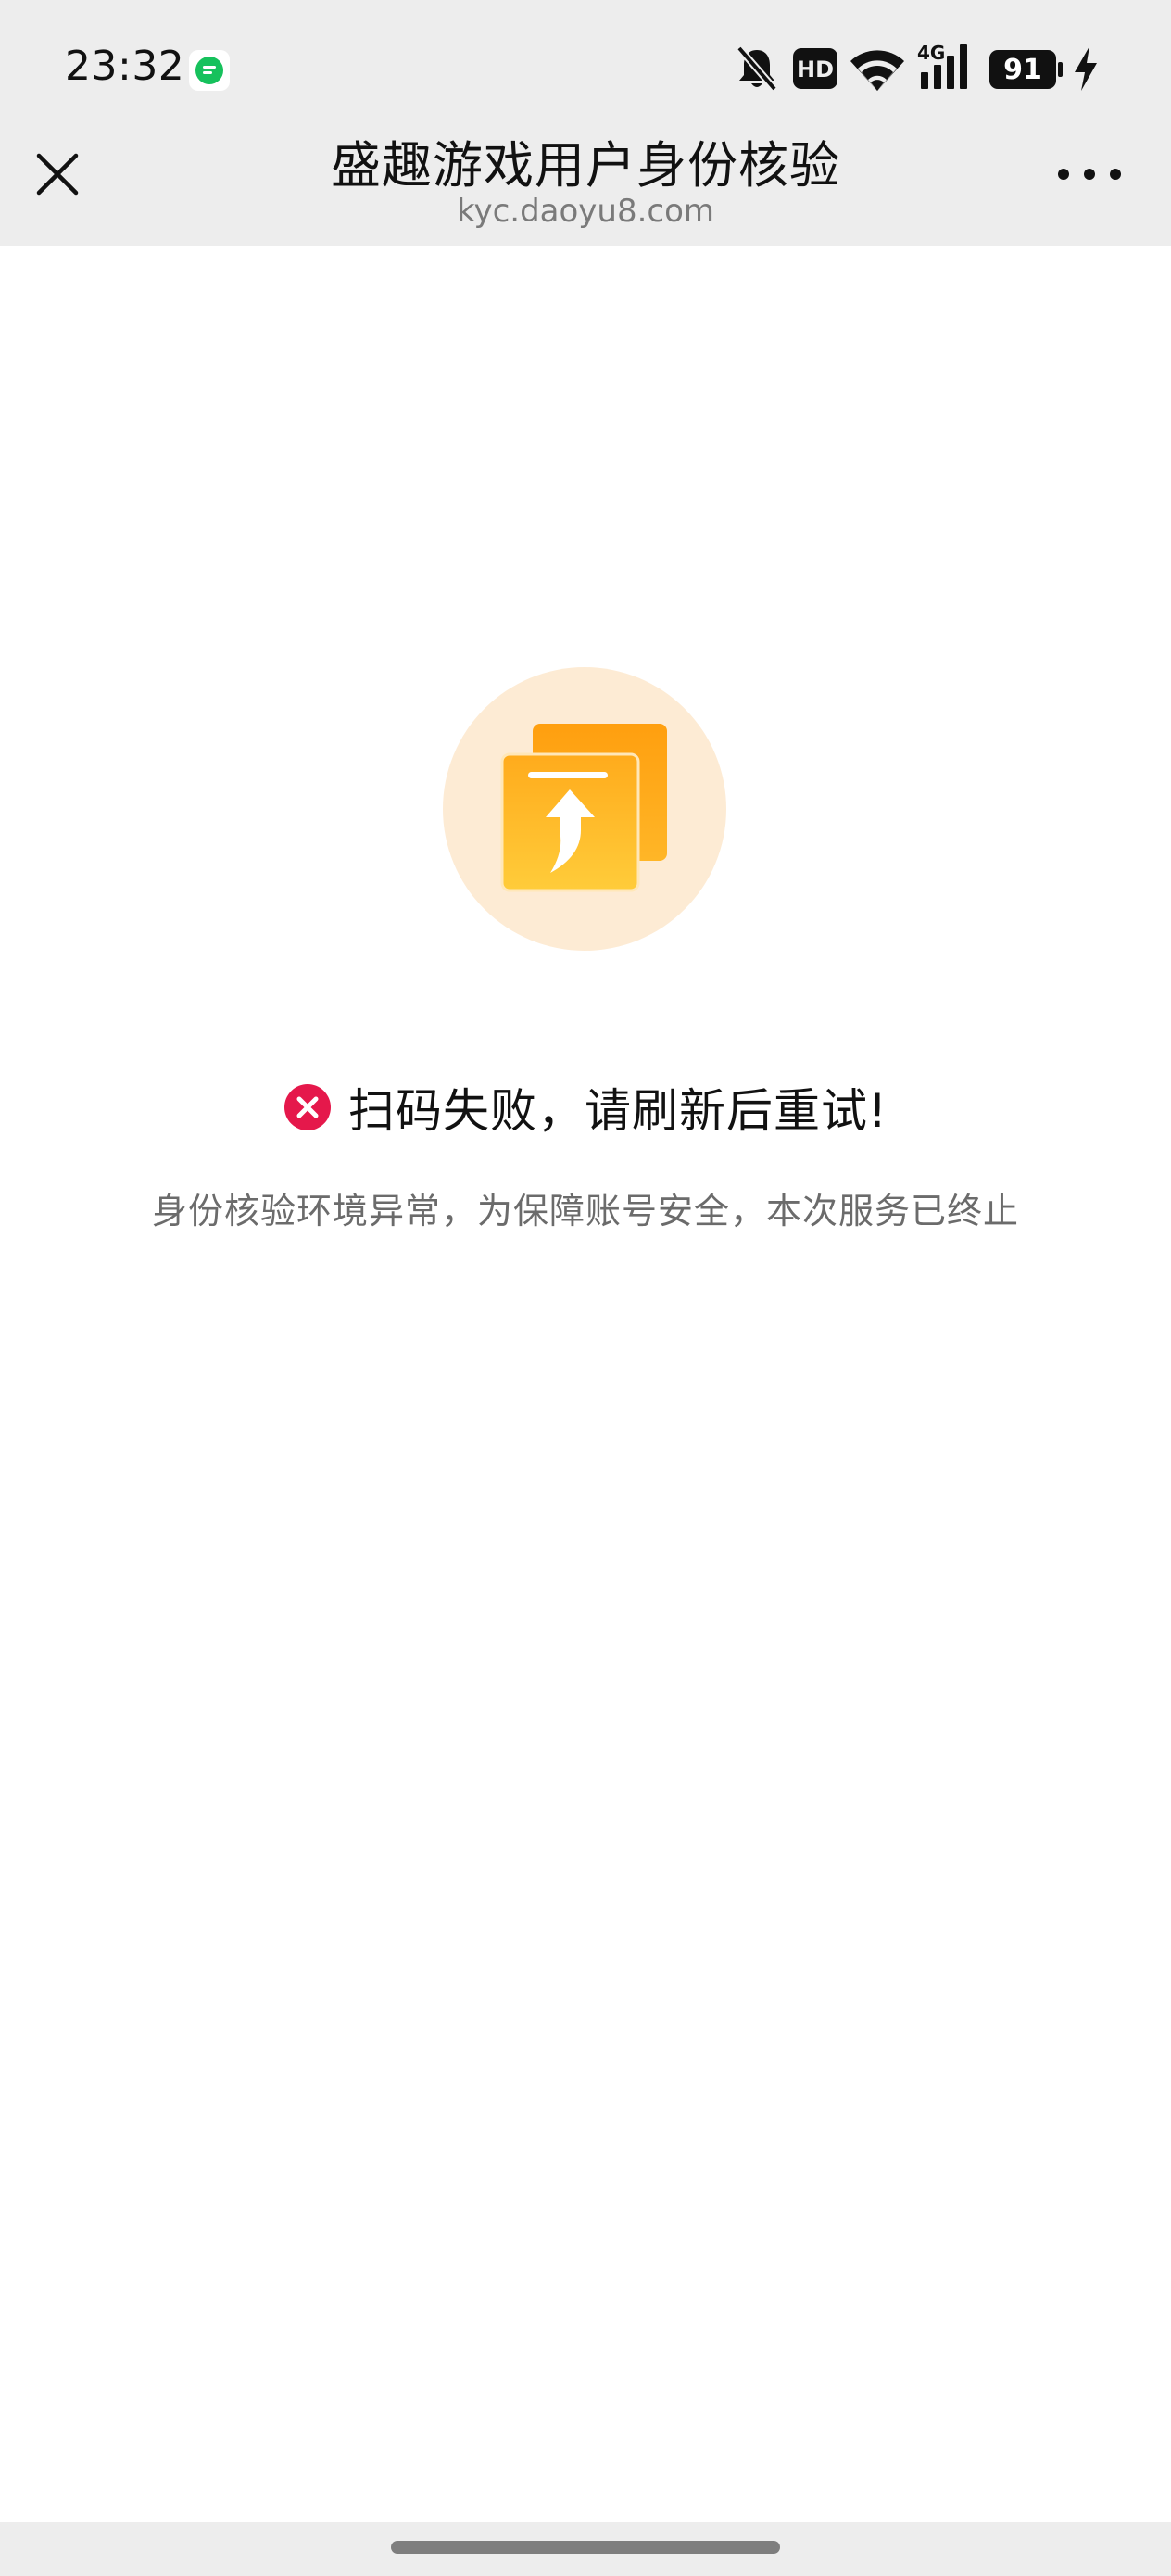 The height and width of the screenshot is (2576, 1171). Describe the element at coordinates (1023, 70) in the screenshot. I see `svg-text: 91` at that location.